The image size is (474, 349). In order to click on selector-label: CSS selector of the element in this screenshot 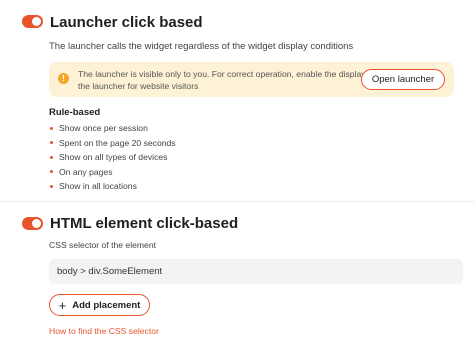, I will do `click(102, 245)`.